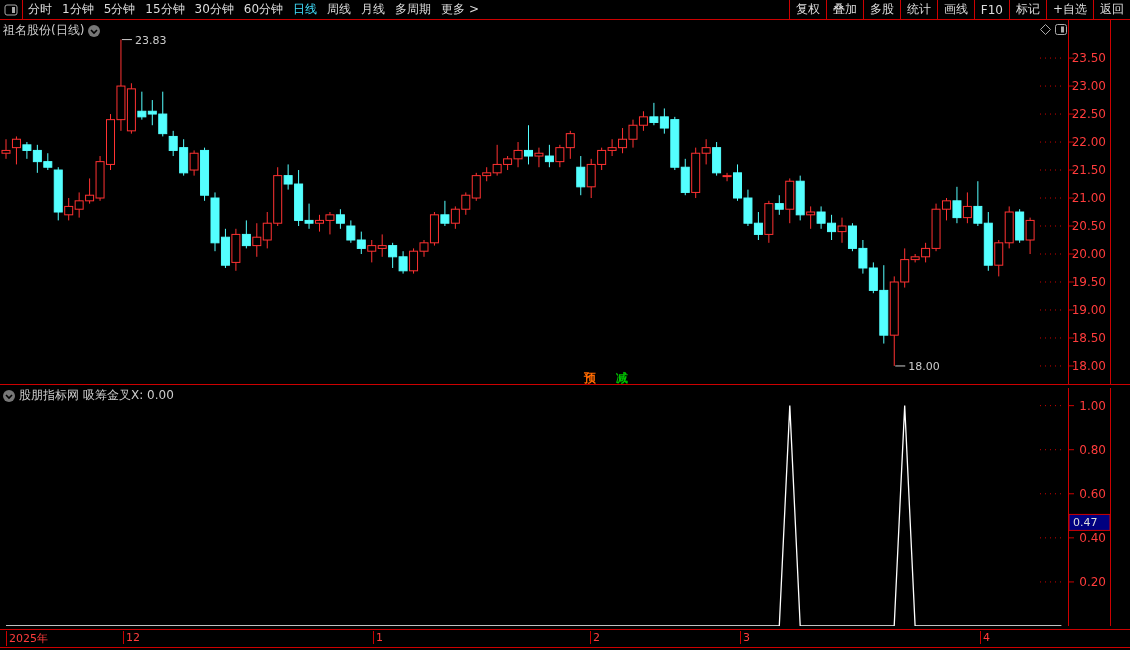  I want to click on value-axis-label: 1.00, so click(1092, 405).